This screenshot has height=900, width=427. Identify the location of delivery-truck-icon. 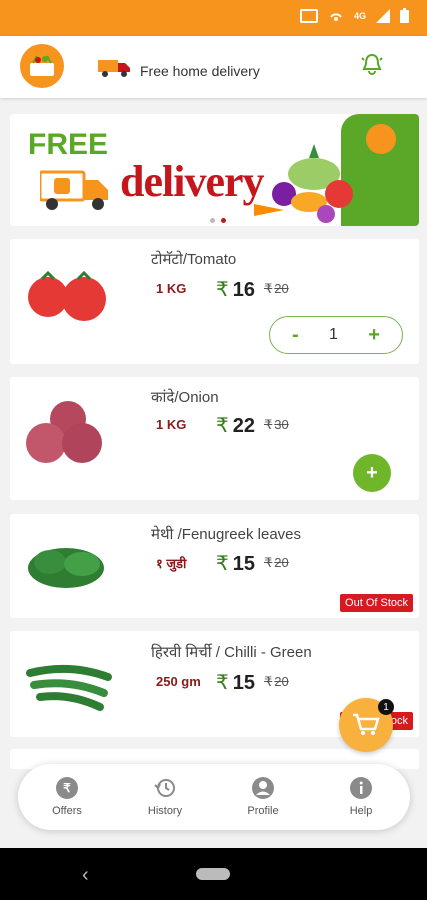
(114, 68).